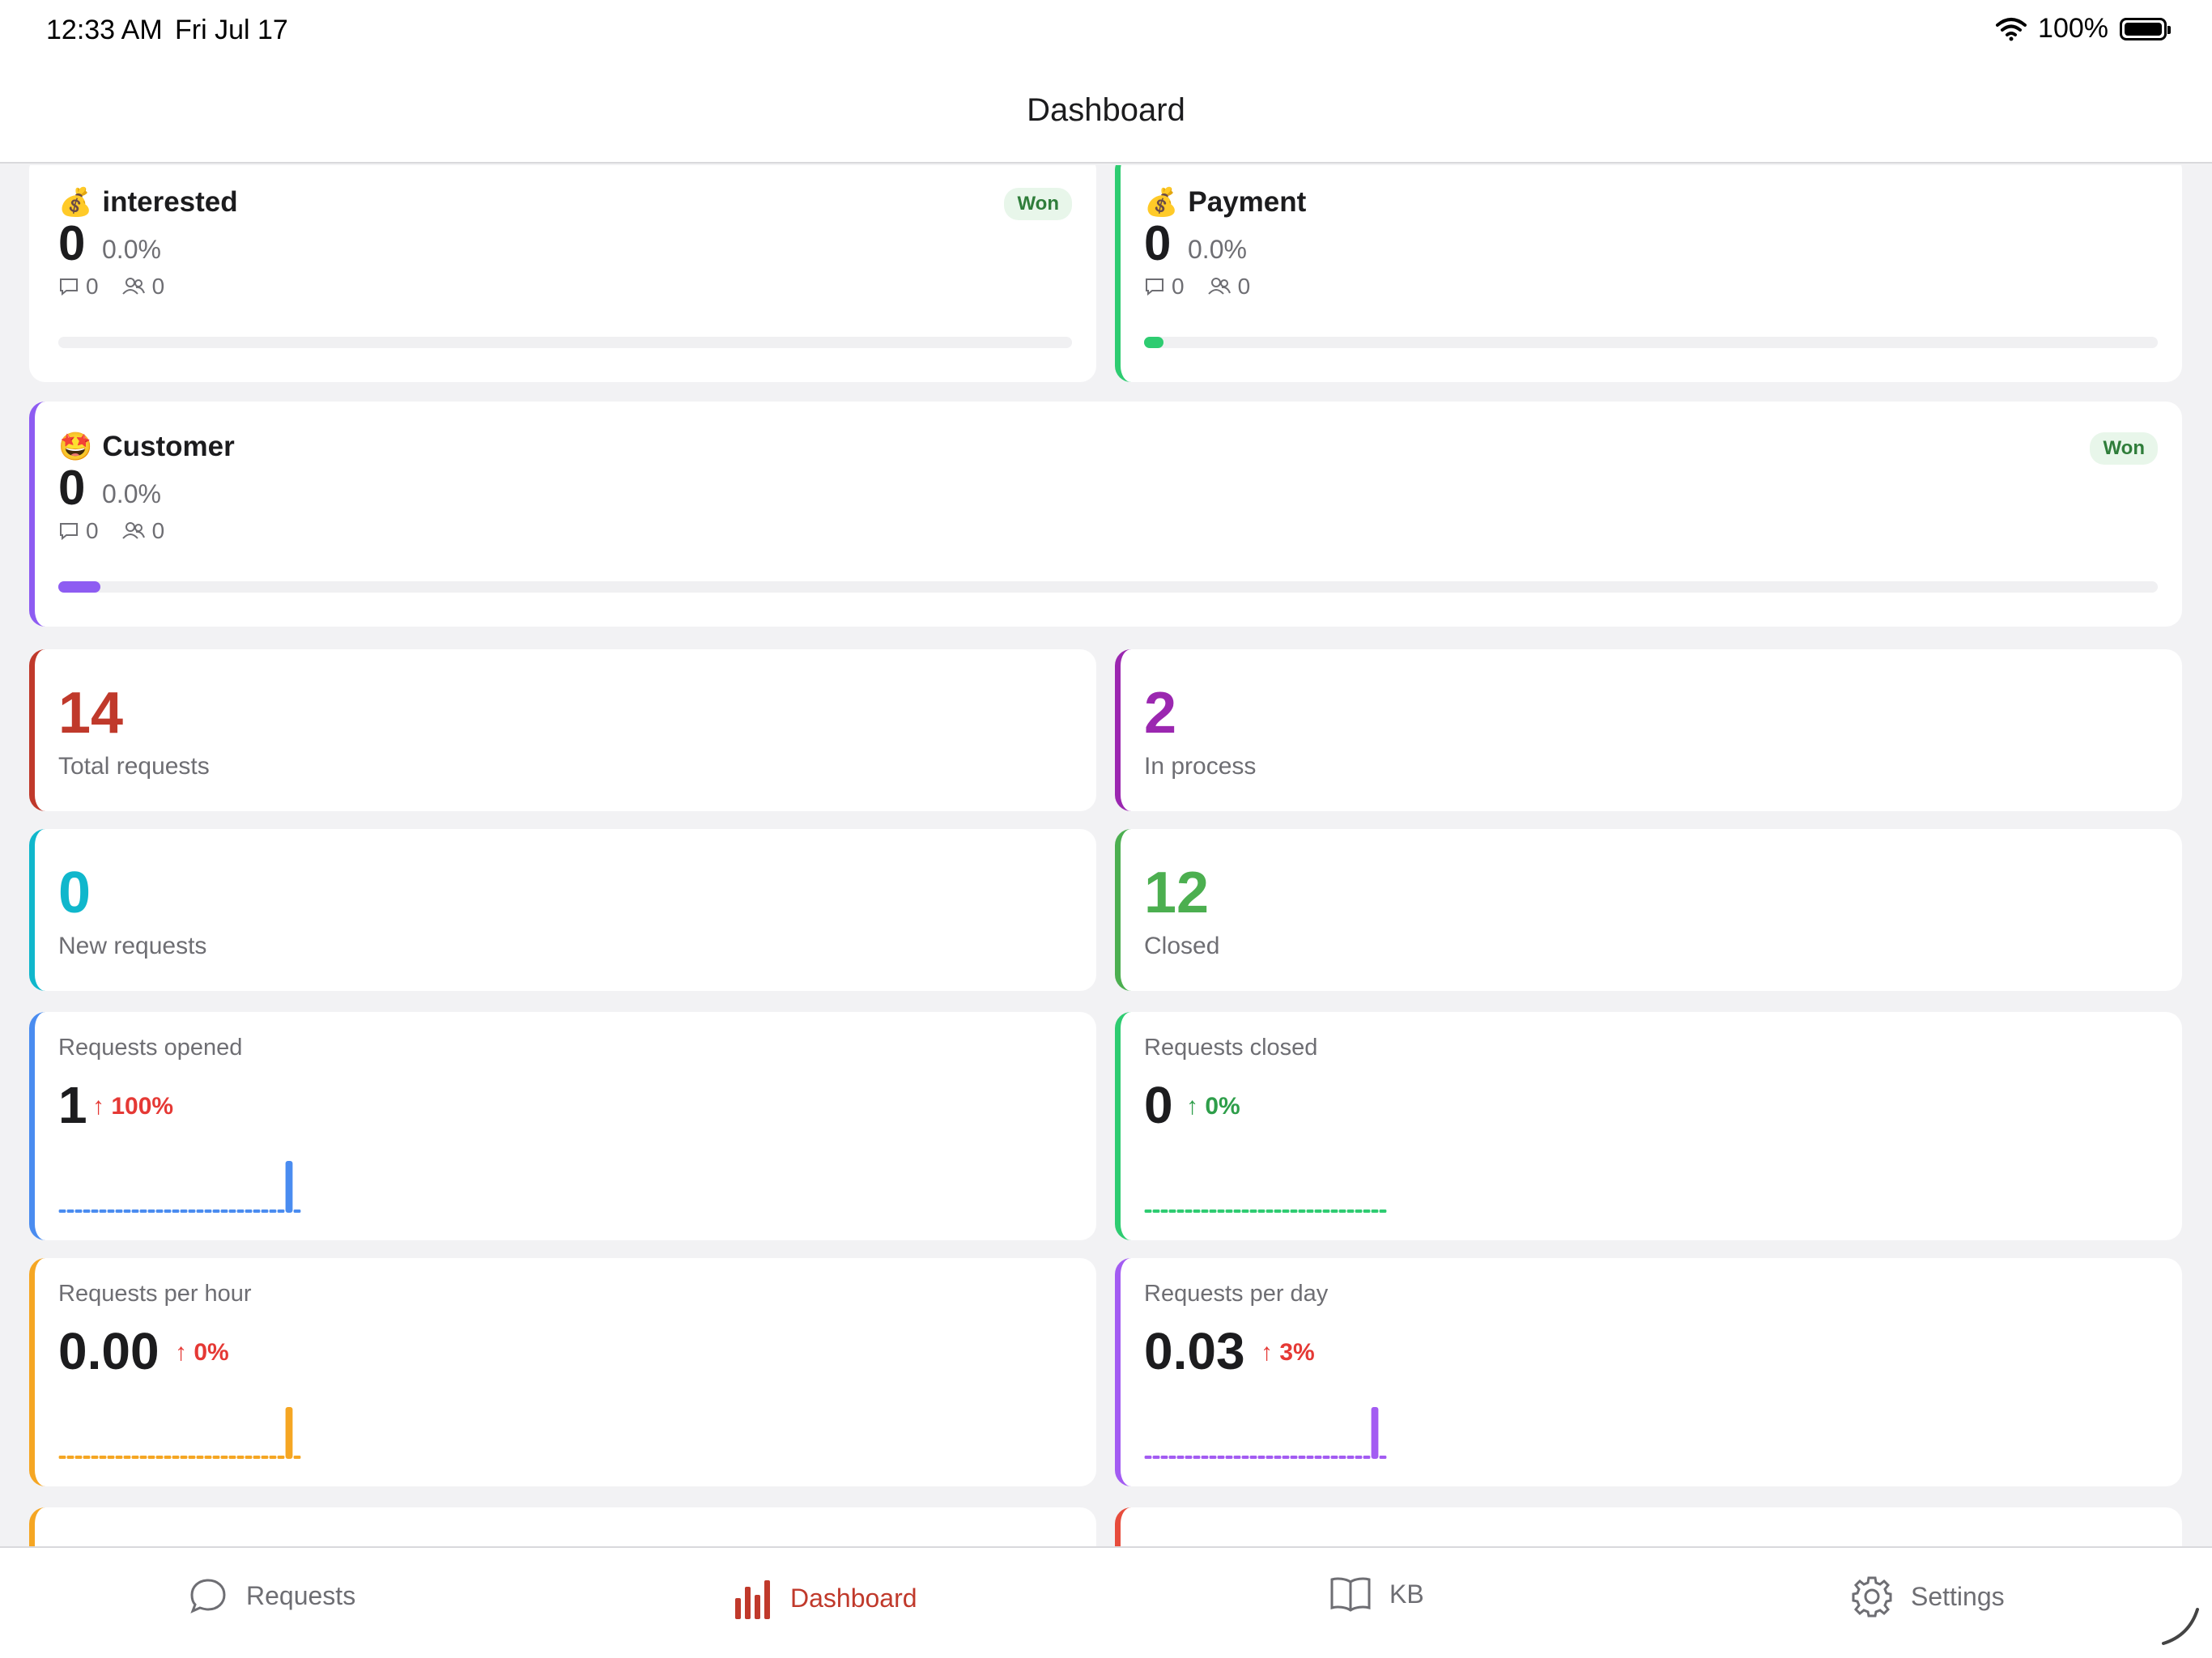  I want to click on wifi-icon, so click(2012, 28).